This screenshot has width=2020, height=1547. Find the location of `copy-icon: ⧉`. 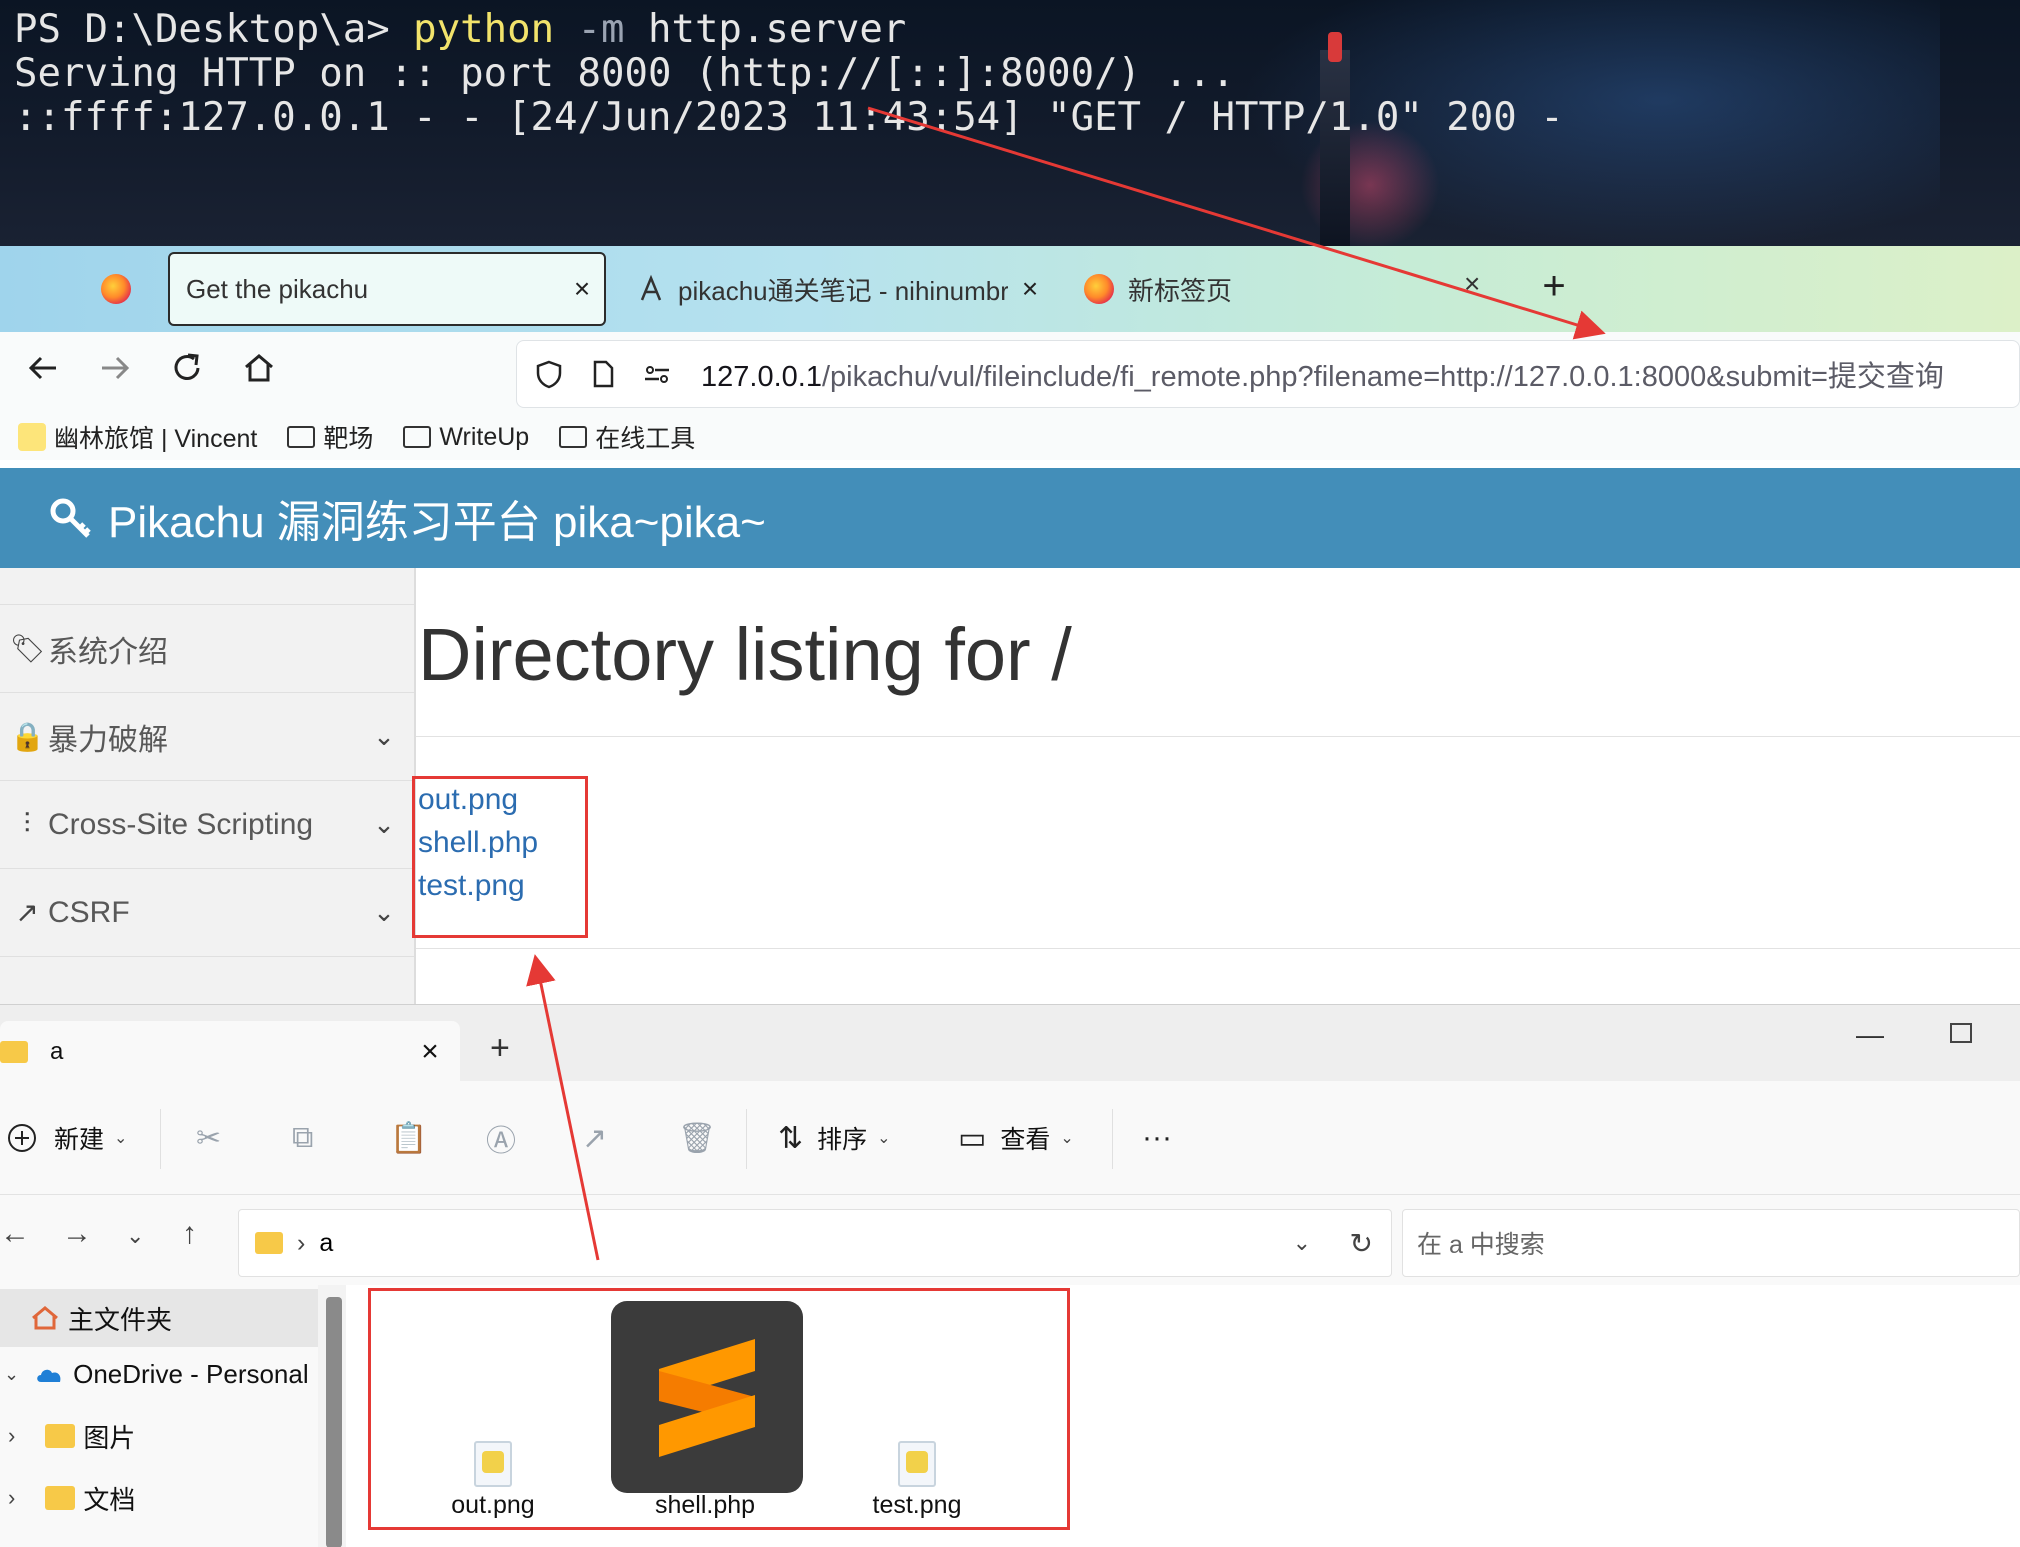

copy-icon: ⧉ is located at coordinates (303, 1137).